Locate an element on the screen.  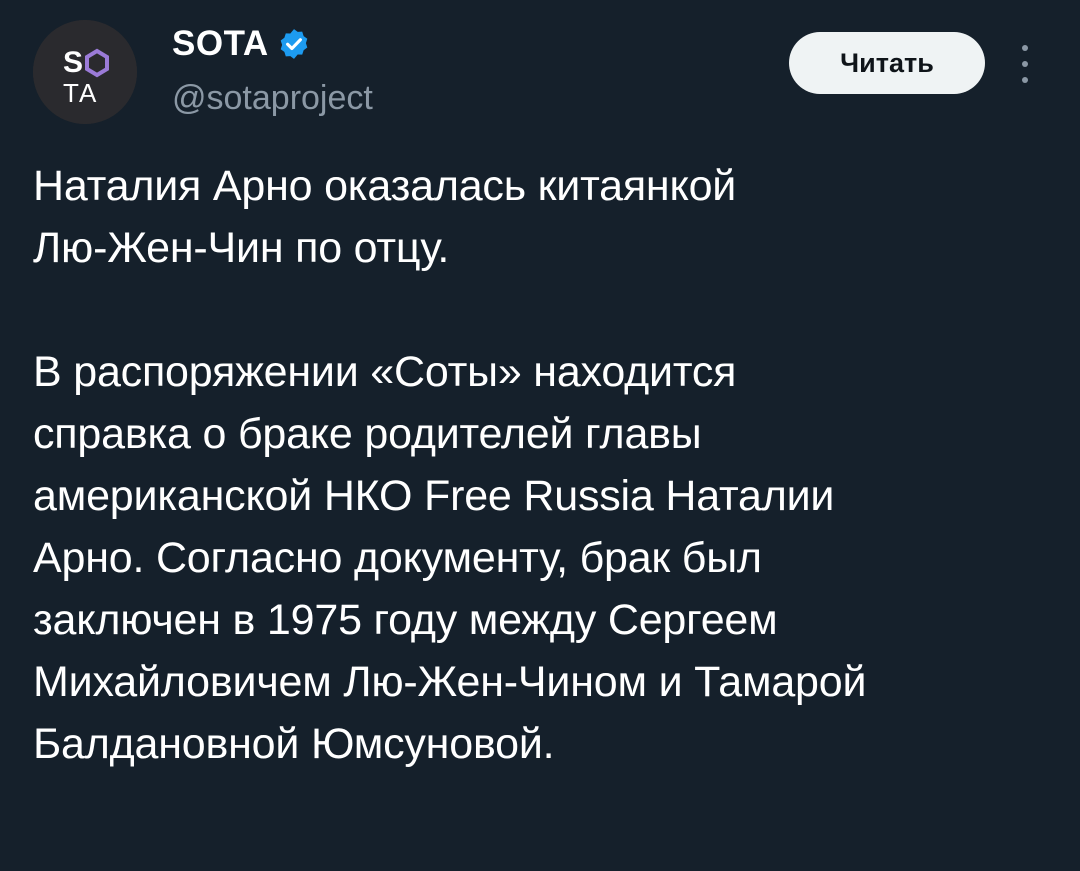
avatar-letter-s: S is located at coordinates (73, 62).